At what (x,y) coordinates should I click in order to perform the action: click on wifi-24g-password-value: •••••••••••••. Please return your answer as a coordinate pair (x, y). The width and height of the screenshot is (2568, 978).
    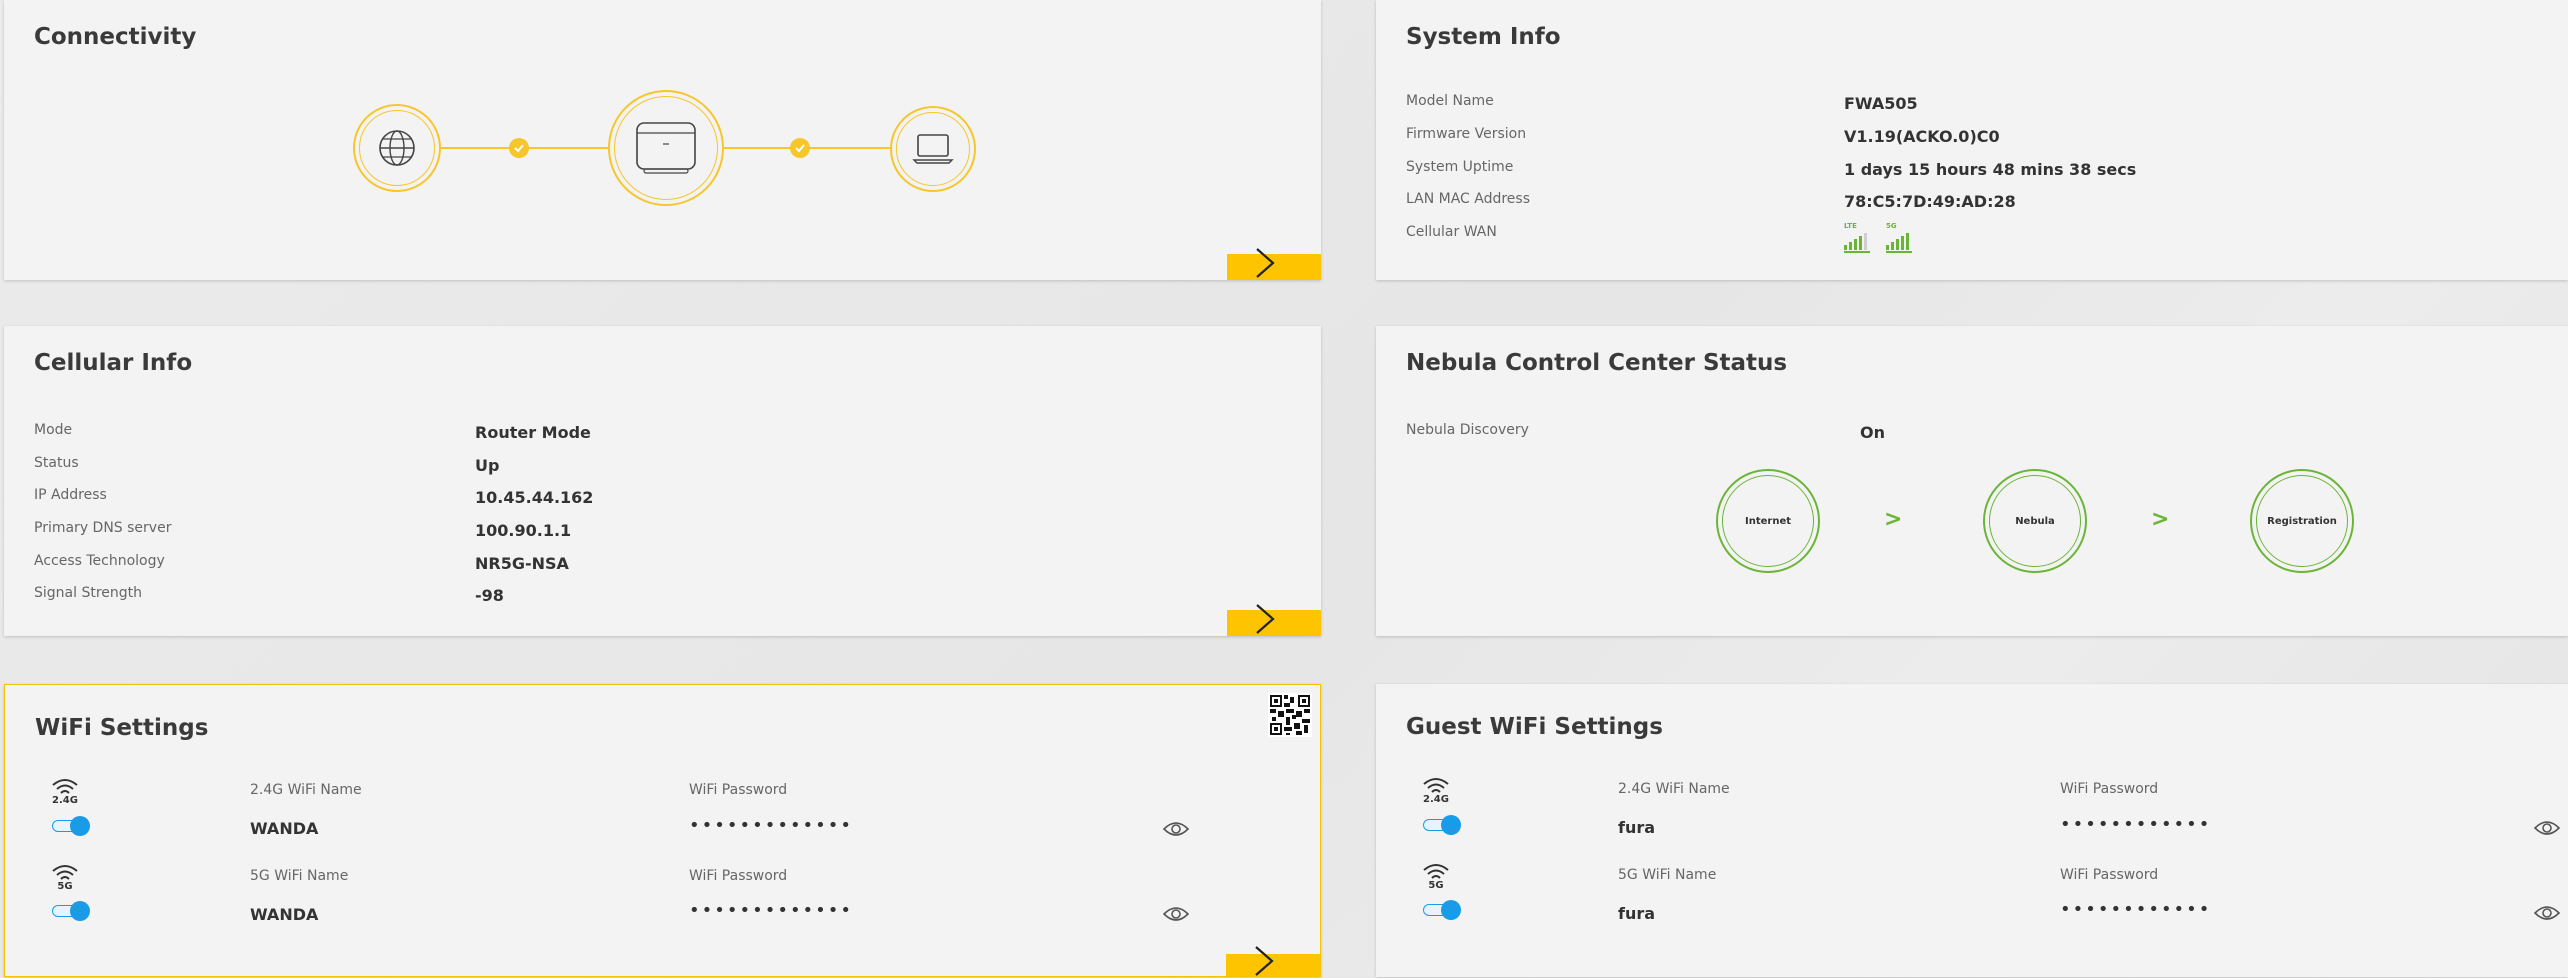
    Looking at the image, I should click on (771, 825).